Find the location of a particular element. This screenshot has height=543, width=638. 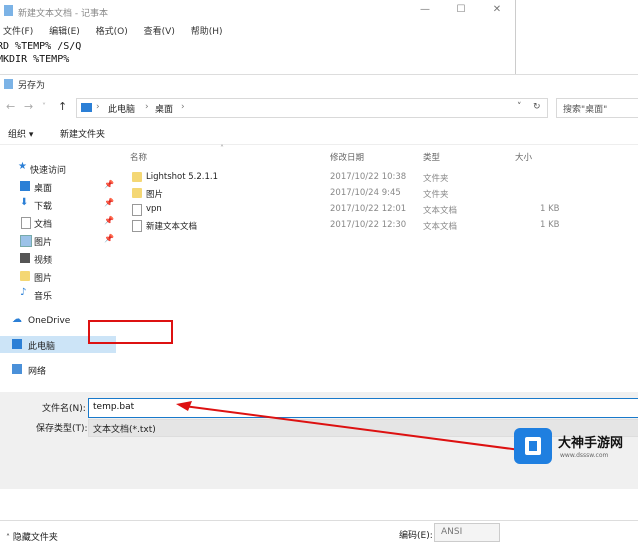

file-date: 2017/10/22 10:38 is located at coordinates (368, 177).